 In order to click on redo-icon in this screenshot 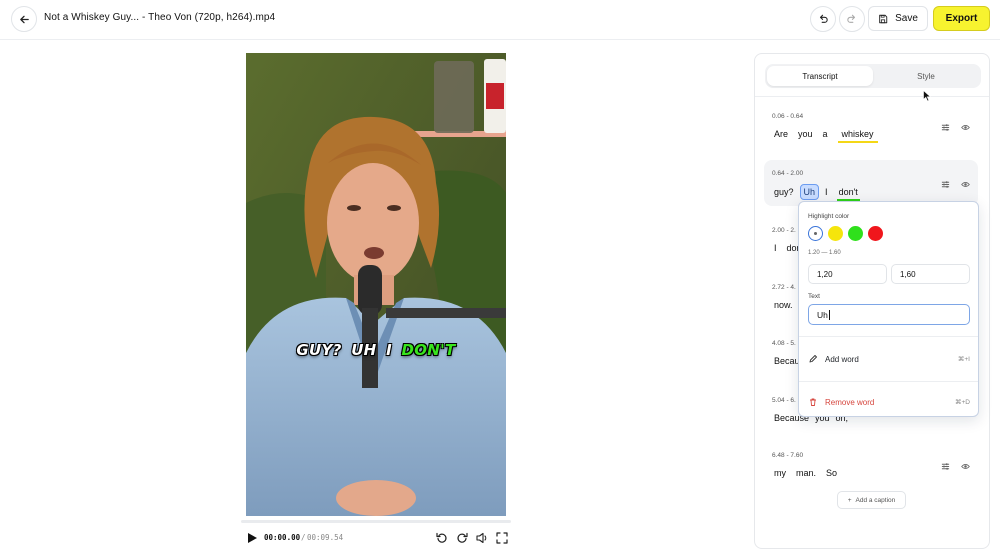, I will do `click(851, 18)`.